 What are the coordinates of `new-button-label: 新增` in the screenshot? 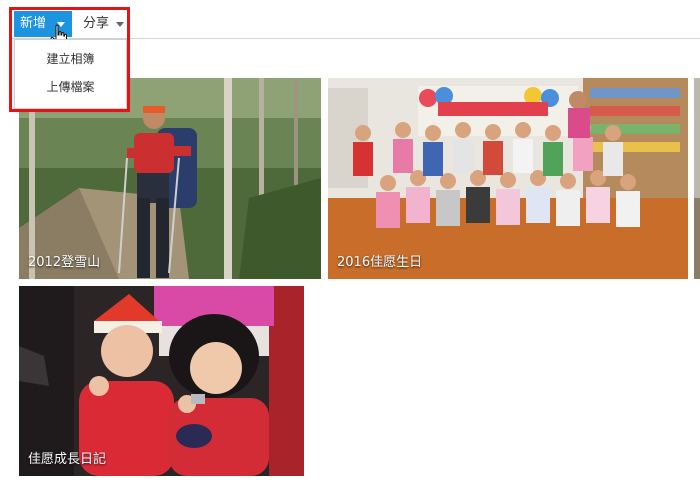 It's located at (33, 23).